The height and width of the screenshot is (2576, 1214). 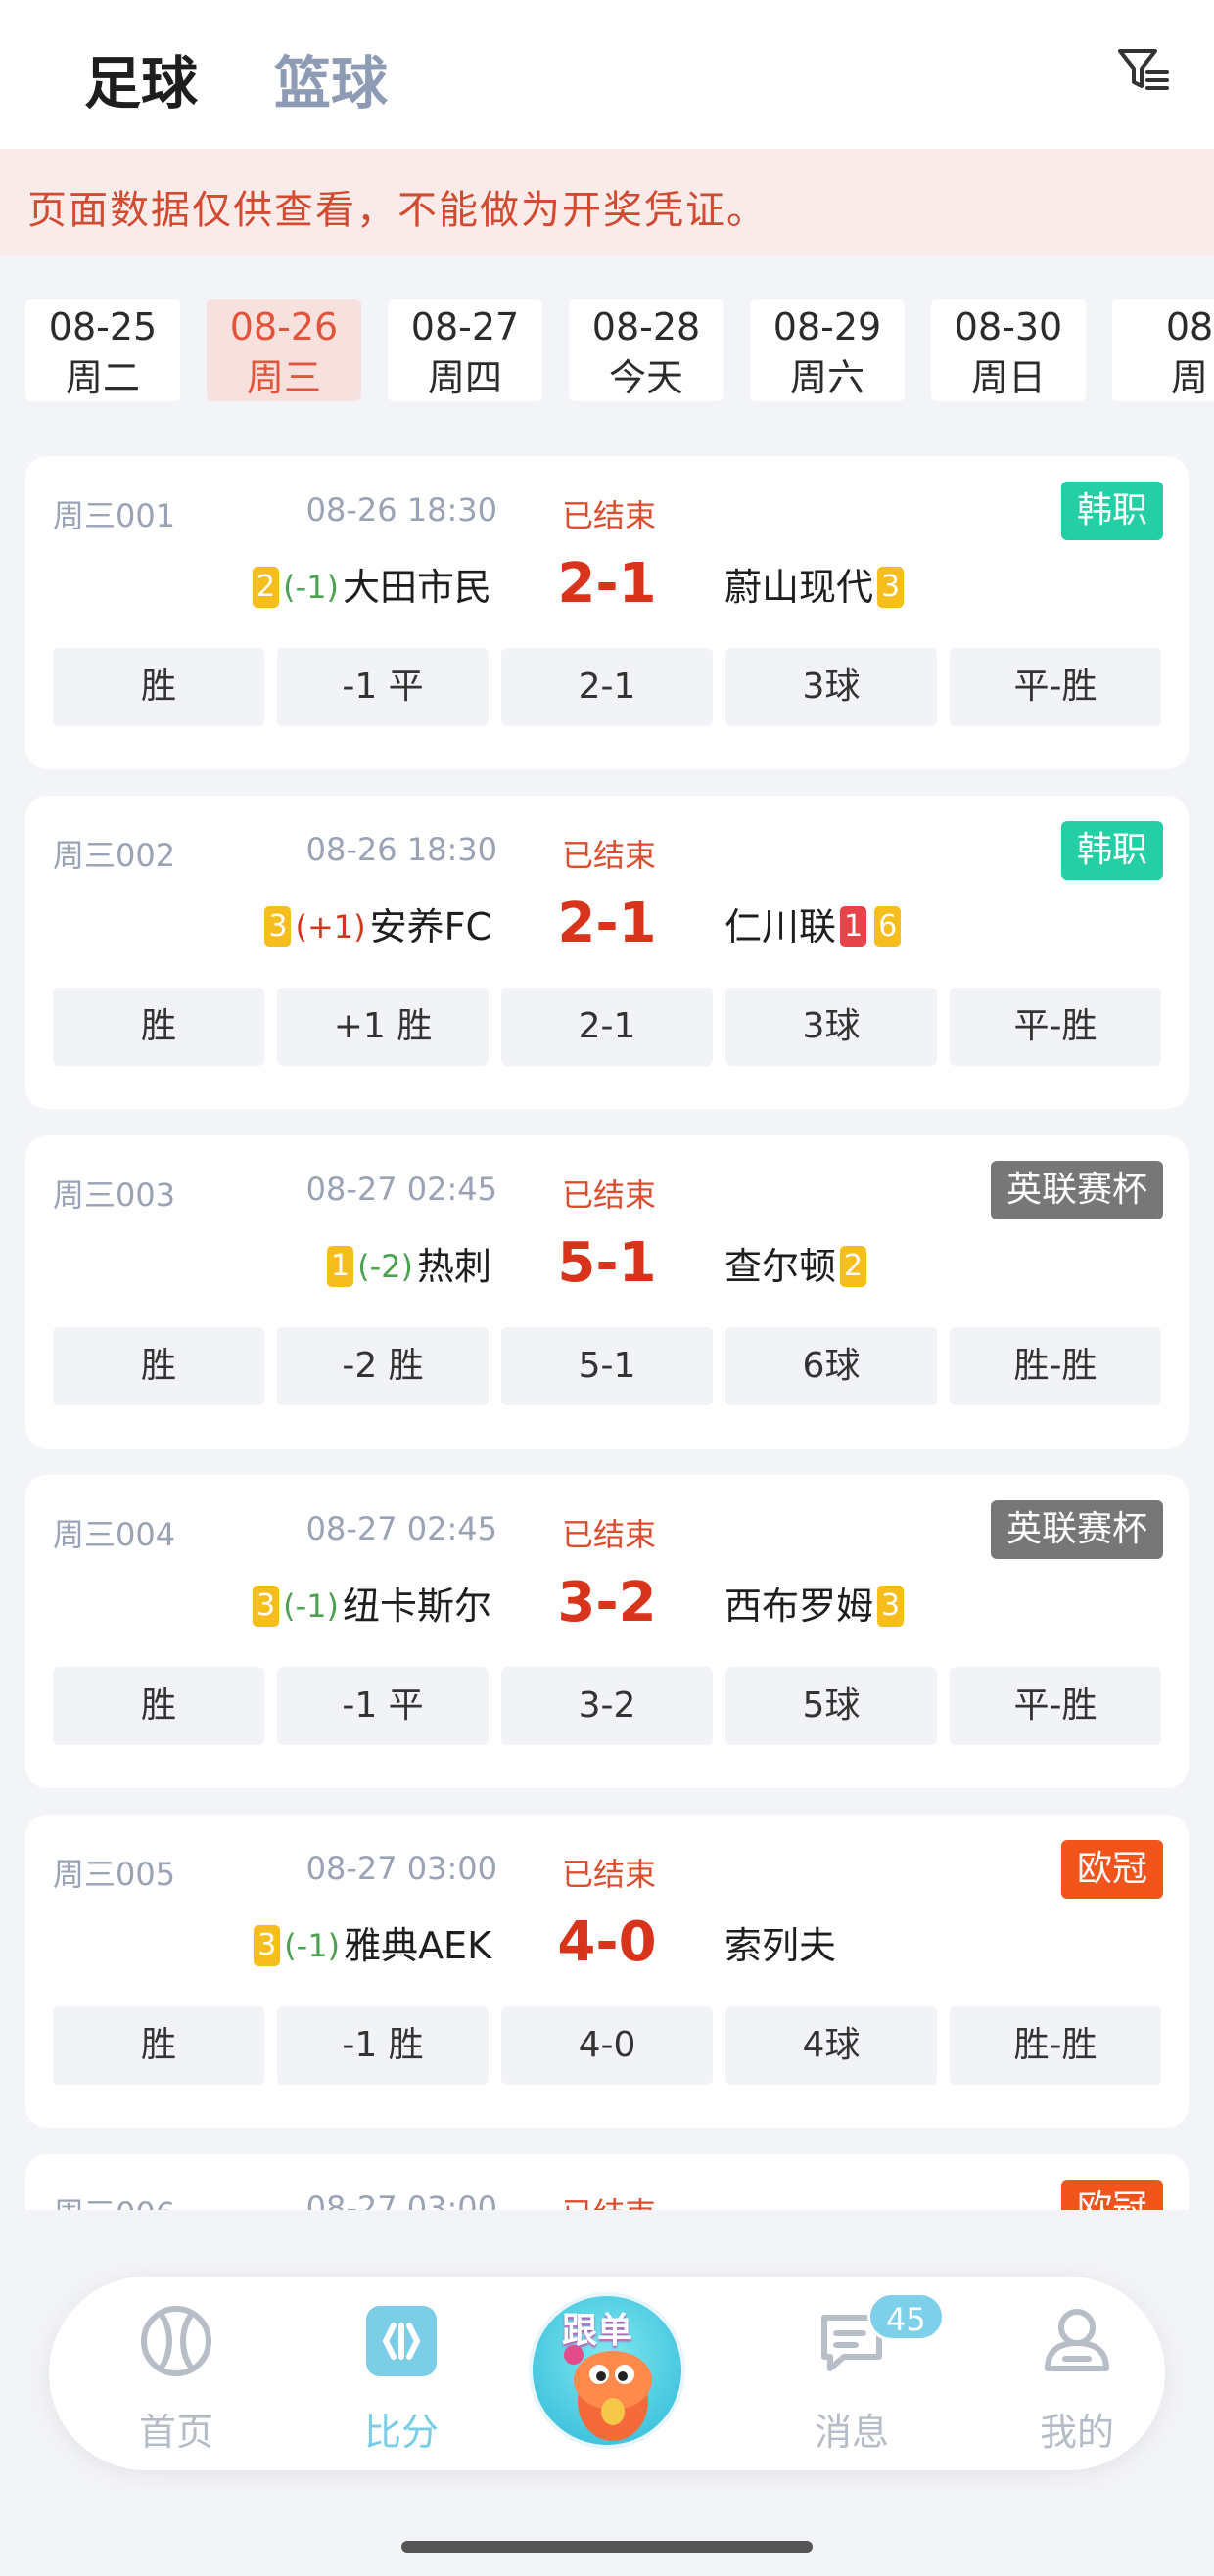 I want to click on away-team: 查尔顿 2, so click(x=797, y=1266).